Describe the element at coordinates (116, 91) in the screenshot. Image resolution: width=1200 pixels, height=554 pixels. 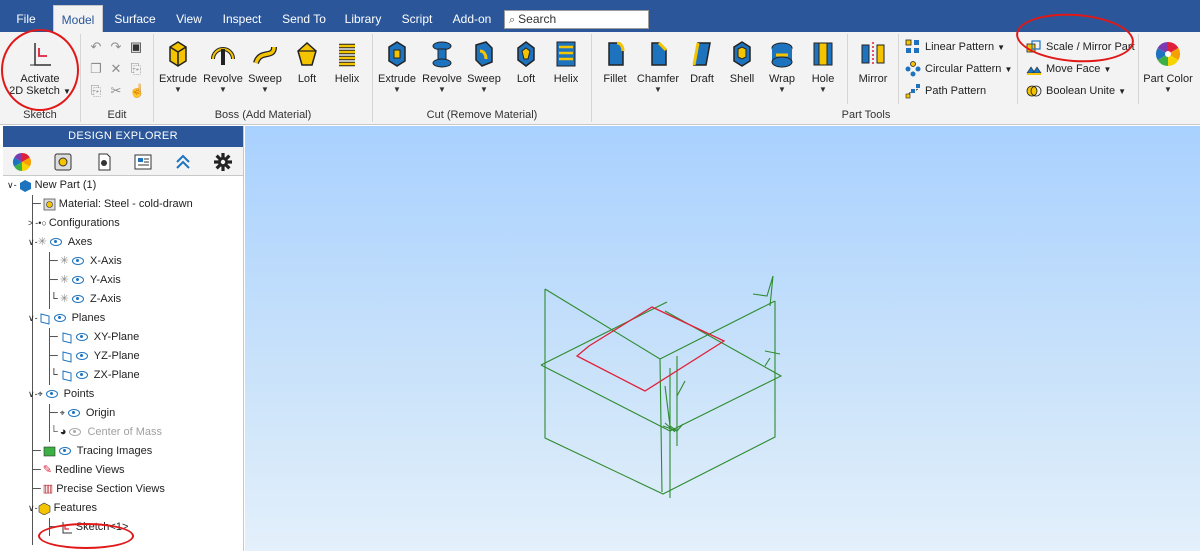
I see `cut-icon: ✂` at that location.